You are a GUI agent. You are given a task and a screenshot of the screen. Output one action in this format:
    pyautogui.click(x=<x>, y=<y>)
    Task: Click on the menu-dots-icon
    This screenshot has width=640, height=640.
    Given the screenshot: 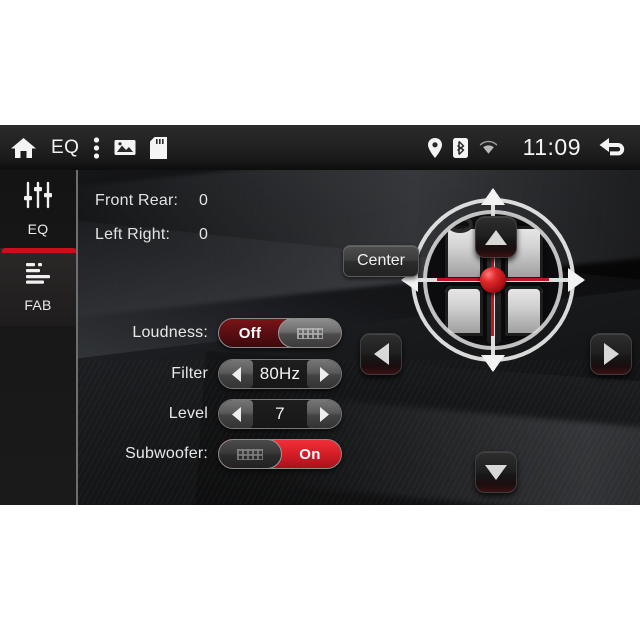 What is the action you would take?
    pyautogui.click(x=96, y=148)
    